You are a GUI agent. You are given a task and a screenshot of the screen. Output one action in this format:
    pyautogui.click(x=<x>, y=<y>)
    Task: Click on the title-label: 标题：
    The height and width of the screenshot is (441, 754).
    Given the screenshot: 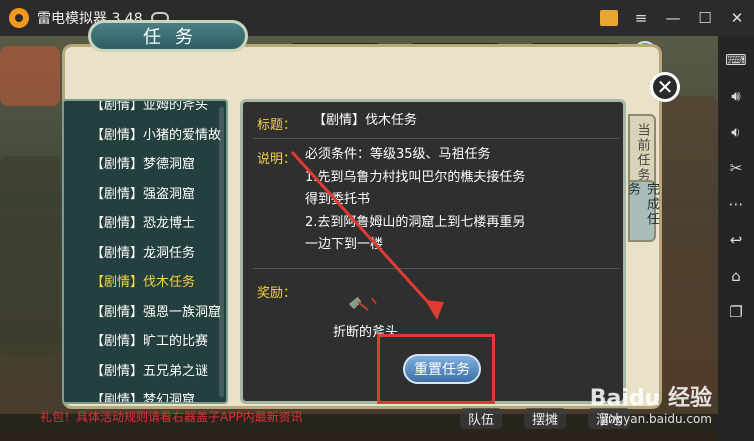 What is the action you would take?
    pyautogui.click(x=277, y=125)
    